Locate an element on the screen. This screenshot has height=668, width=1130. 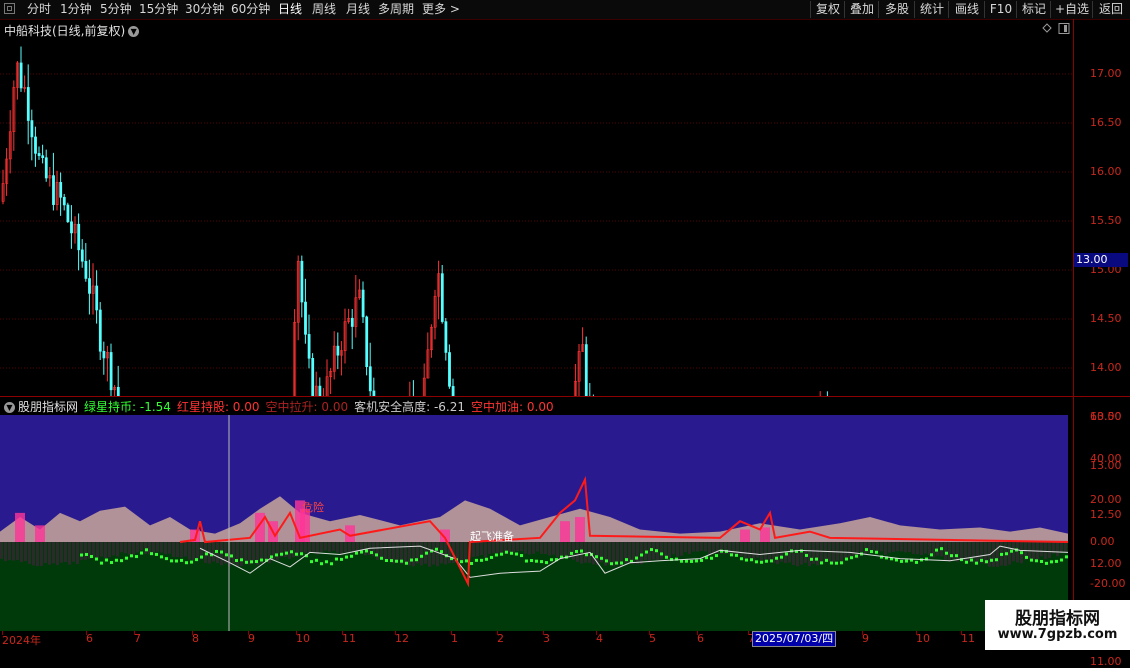
period-tab: 月线 is located at coordinates (358, 9).